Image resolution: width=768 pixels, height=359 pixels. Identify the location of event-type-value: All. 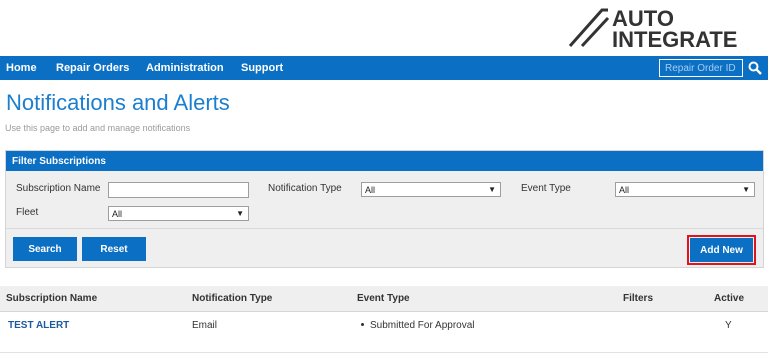
(624, 190).